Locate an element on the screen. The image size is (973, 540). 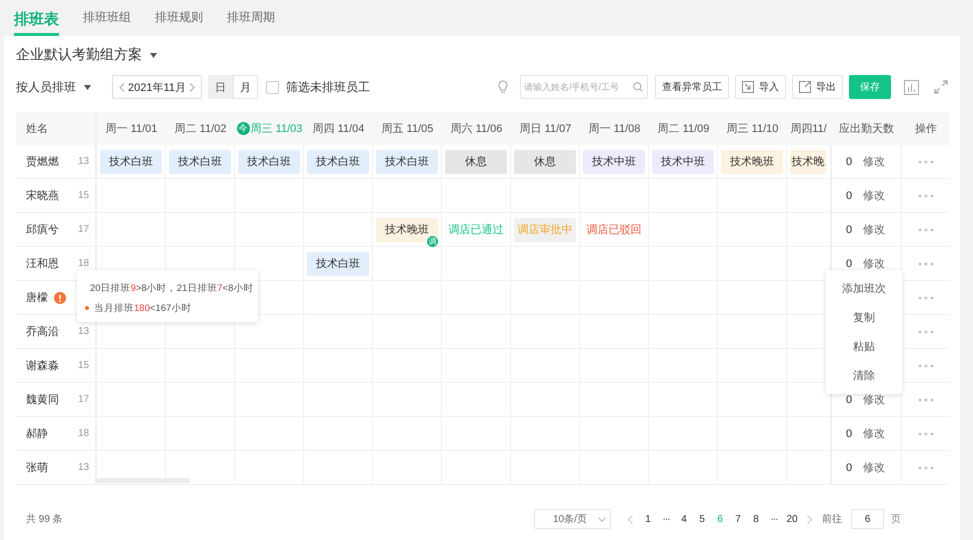
employee-number: 13 is located at coordinates (84, 467).